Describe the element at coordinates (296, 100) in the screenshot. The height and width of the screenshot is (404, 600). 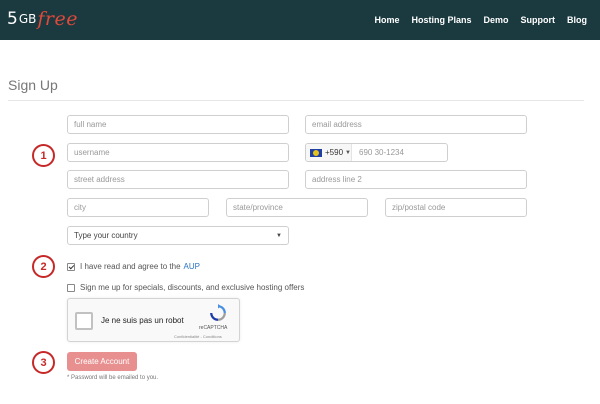
I see `title-divider` at that location.